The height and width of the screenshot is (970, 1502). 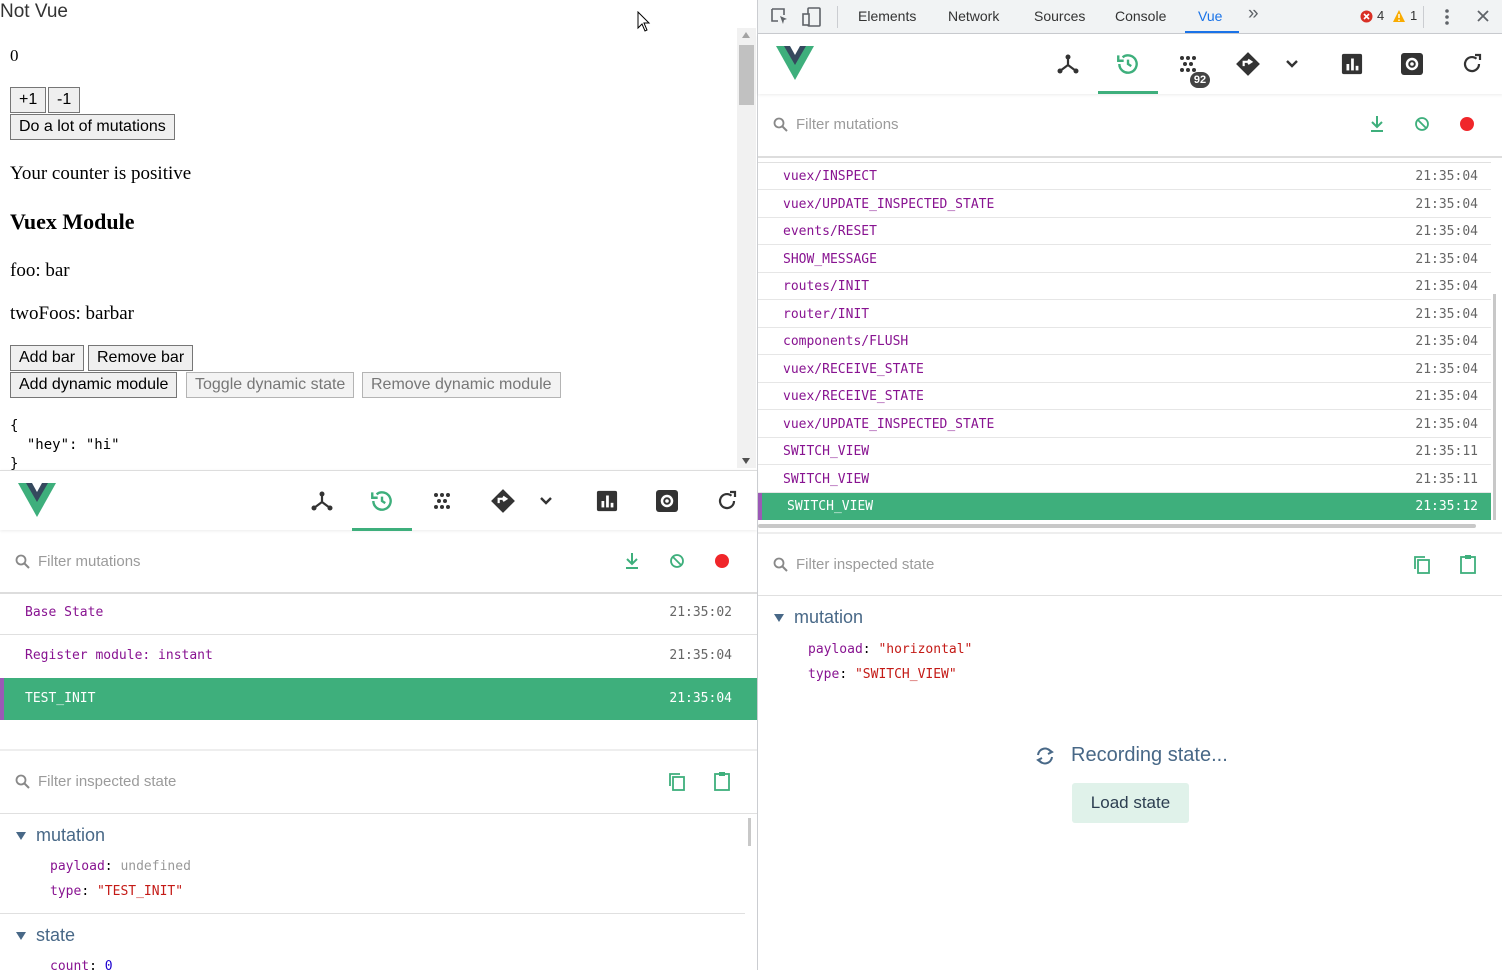 What do you see at coordinates (382, 529) in the screenshot?
I see `active-tab-underline` at bounding box center [382, 529].